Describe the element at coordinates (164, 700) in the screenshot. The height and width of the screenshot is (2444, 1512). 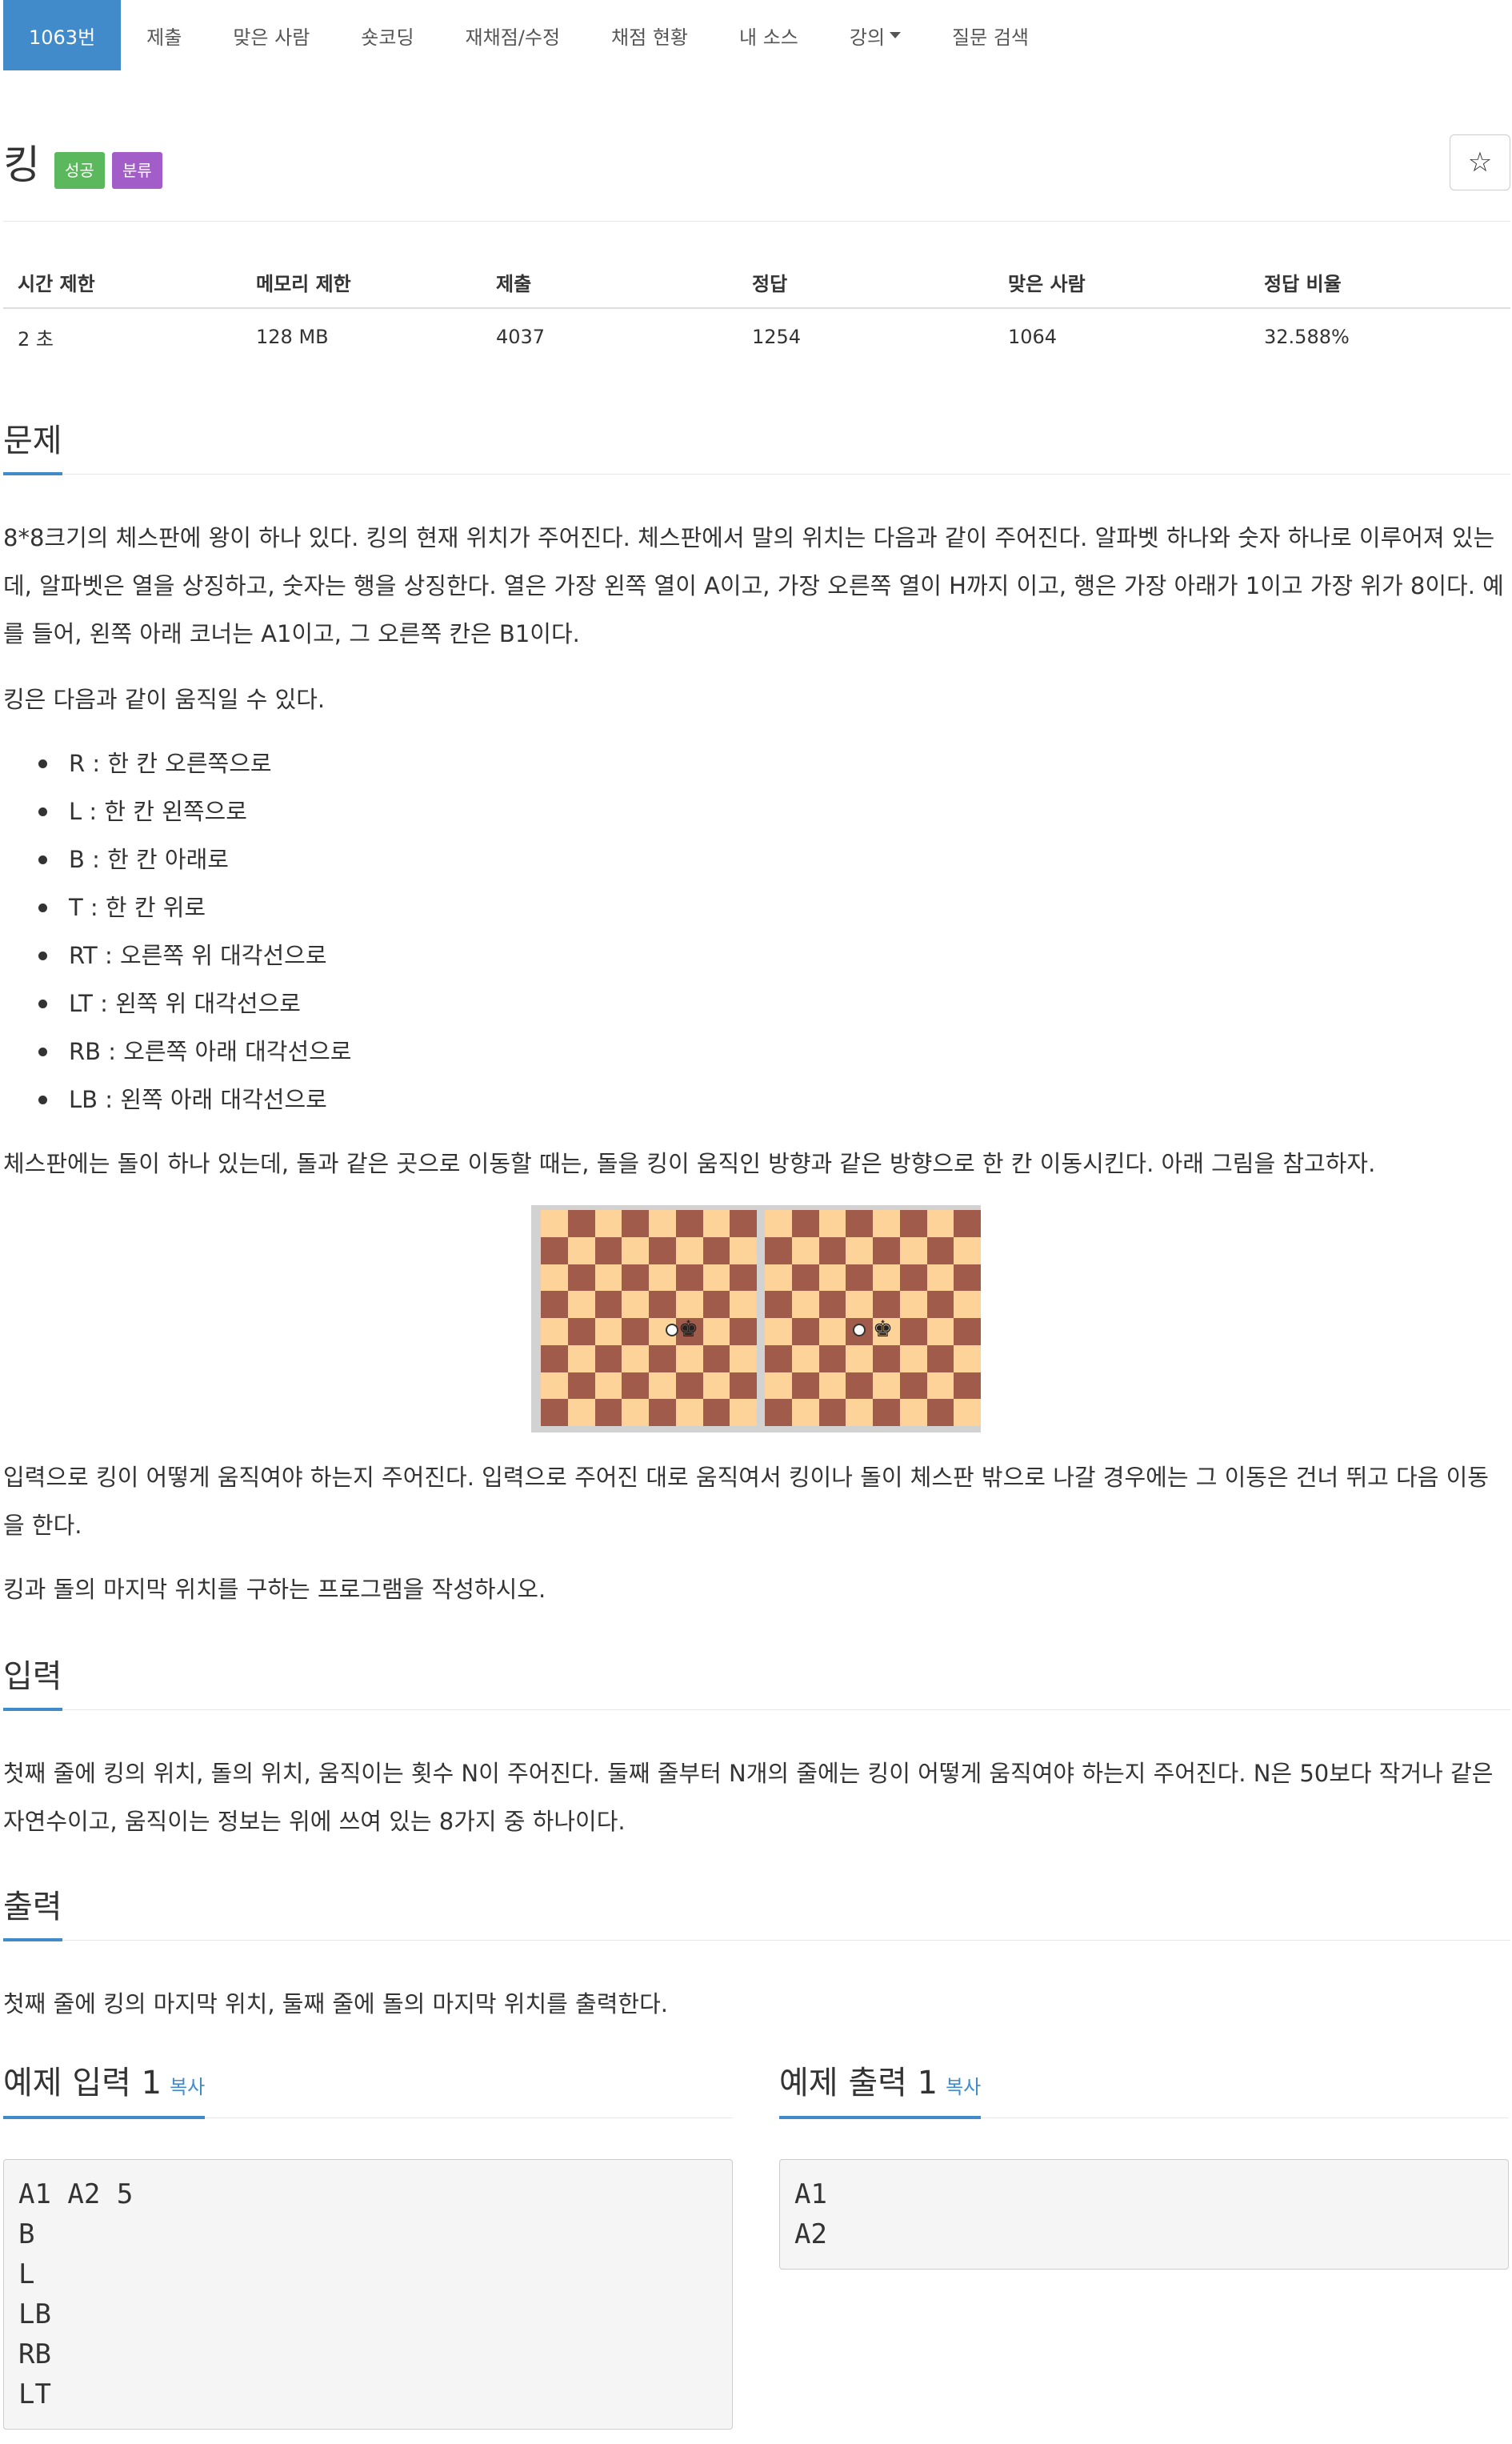
I see `problem-moves-intro: 킹은 다음과 같이 움직일 수 있다.` at that location.